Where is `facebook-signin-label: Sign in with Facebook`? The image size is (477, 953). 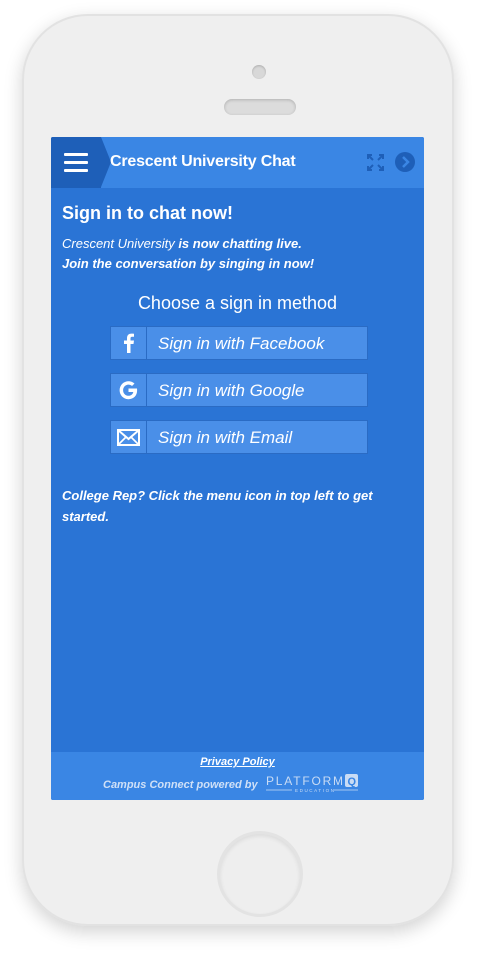 facebook-signin-label: Sign in with Facebook is located at coordinates (241, 343).